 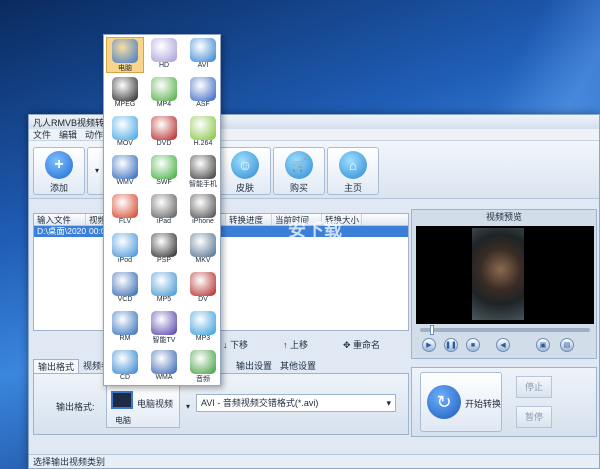 I want to click on format-item-ipad: iPad, so click(x=164, y=211).